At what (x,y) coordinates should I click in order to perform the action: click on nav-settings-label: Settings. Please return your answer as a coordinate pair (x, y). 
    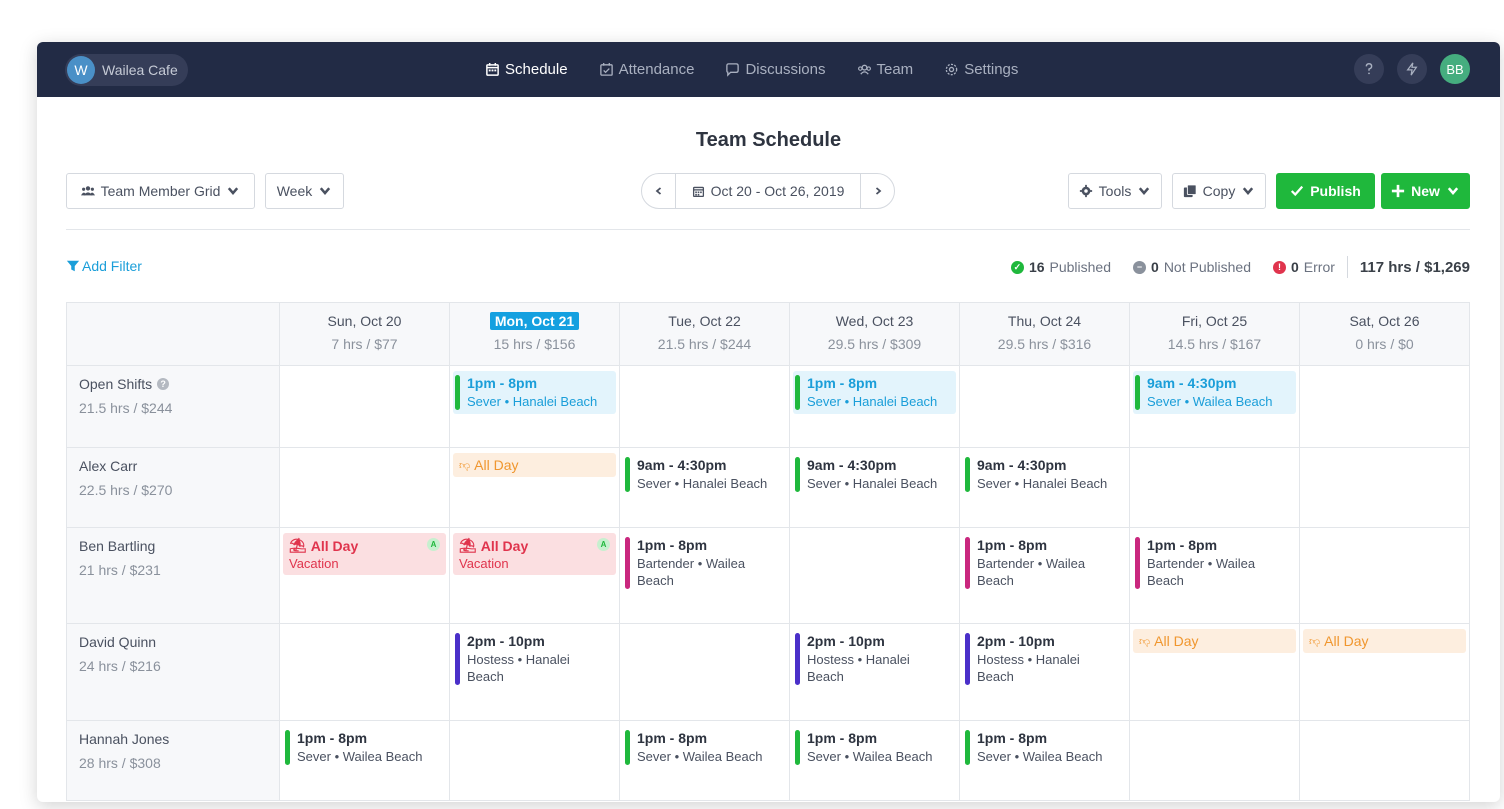
    Looking at the image, I should click on (991, 69).